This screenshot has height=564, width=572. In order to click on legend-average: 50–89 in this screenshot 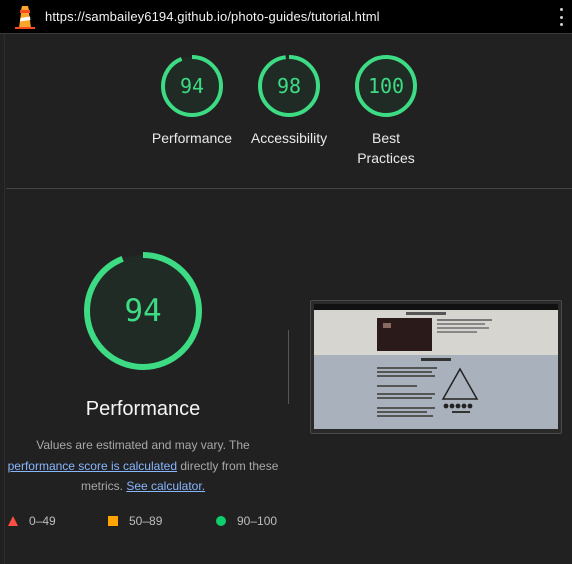, I will do `click(135, 521)`.